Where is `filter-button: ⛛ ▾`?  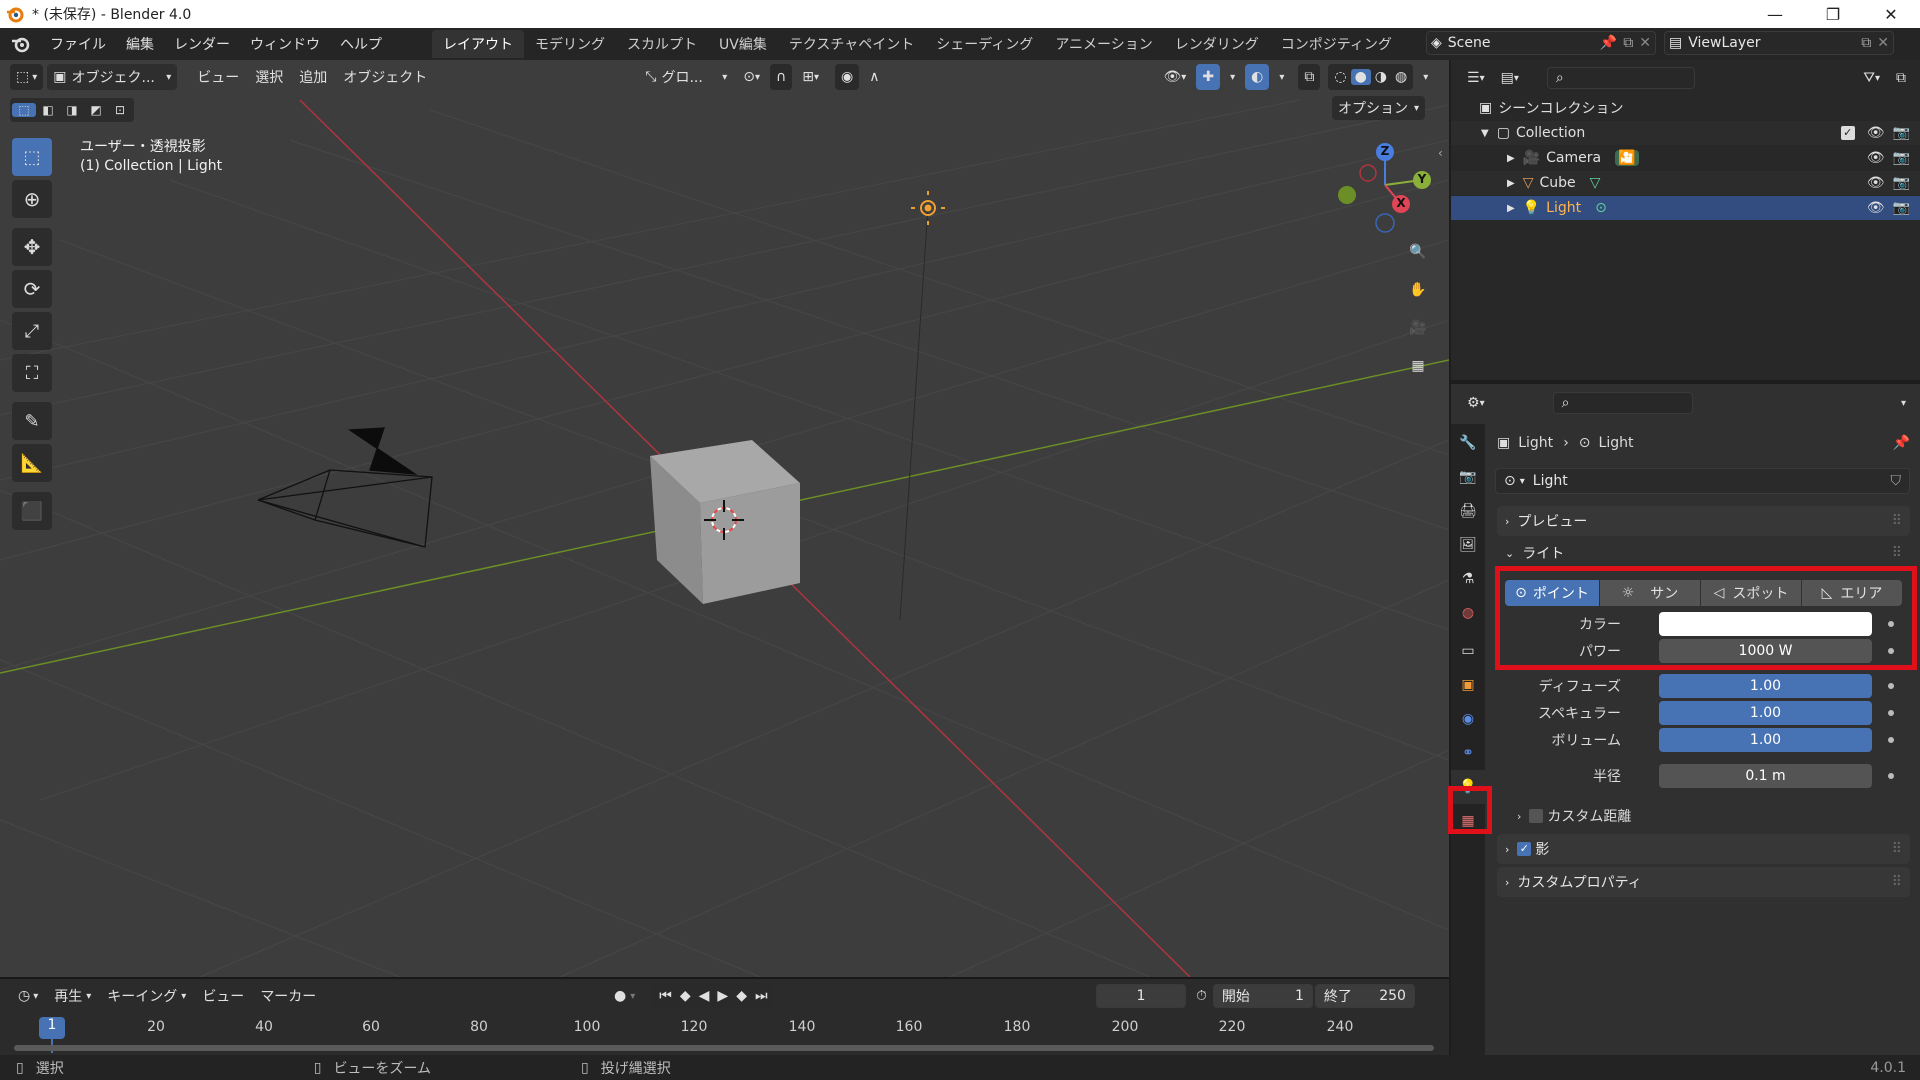
filter-button: ⛛ ▾ is located at coordinates (1871, 78).